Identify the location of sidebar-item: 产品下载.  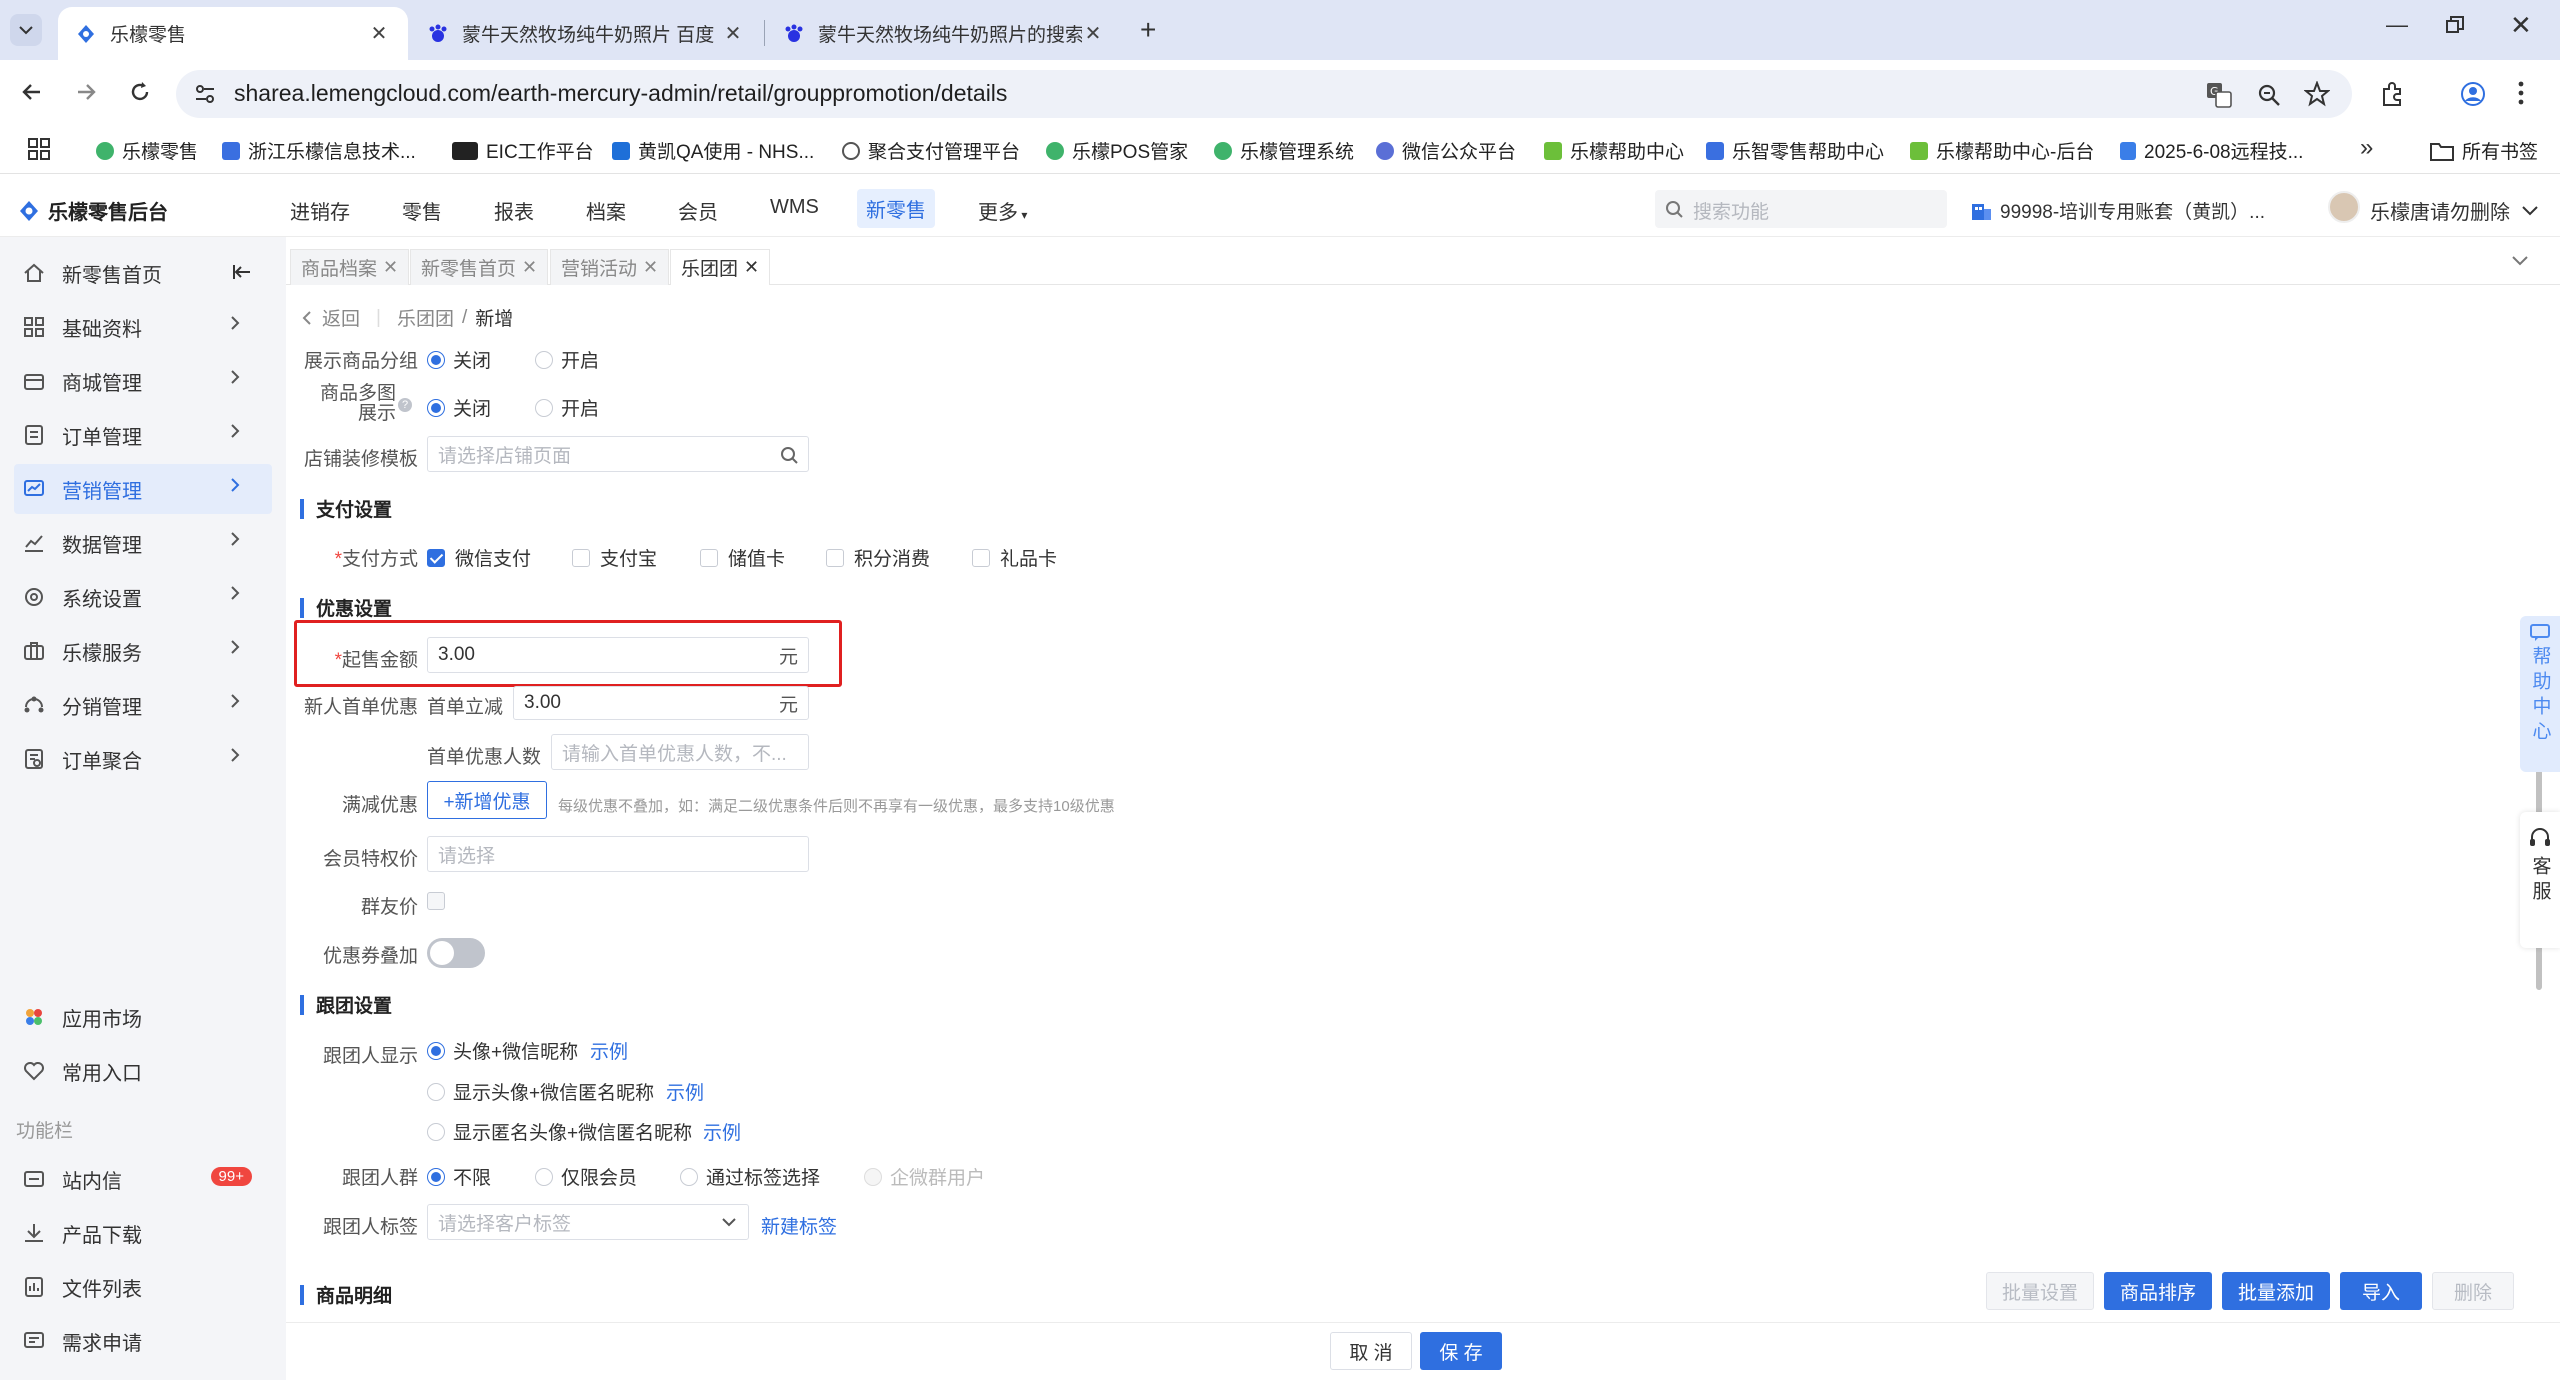
(143, 1233).